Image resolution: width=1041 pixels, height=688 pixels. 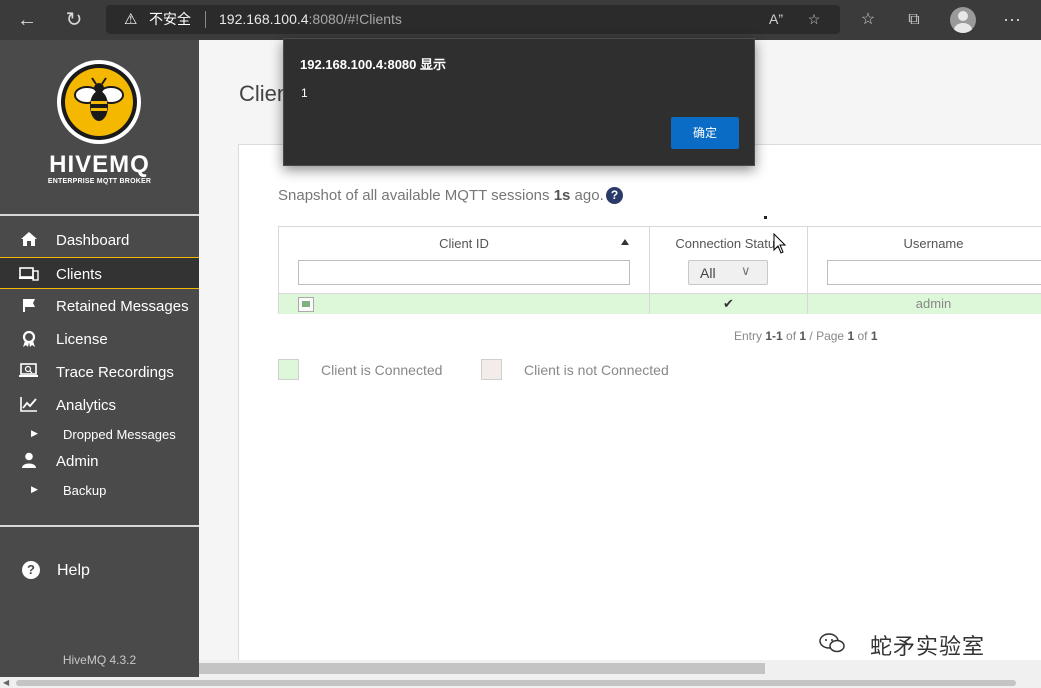 What do you see at coordinates (729, 304) in the screenshot?
I see `connection-status-cell: ✔` at bounding box center [729, 304].